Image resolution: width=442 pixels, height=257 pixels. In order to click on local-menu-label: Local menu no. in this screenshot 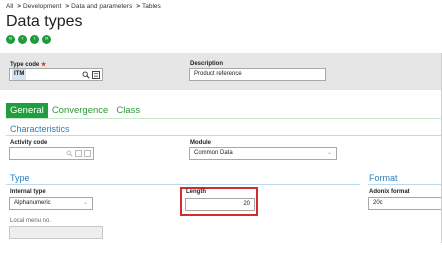, I will do `click(31, 221)`.